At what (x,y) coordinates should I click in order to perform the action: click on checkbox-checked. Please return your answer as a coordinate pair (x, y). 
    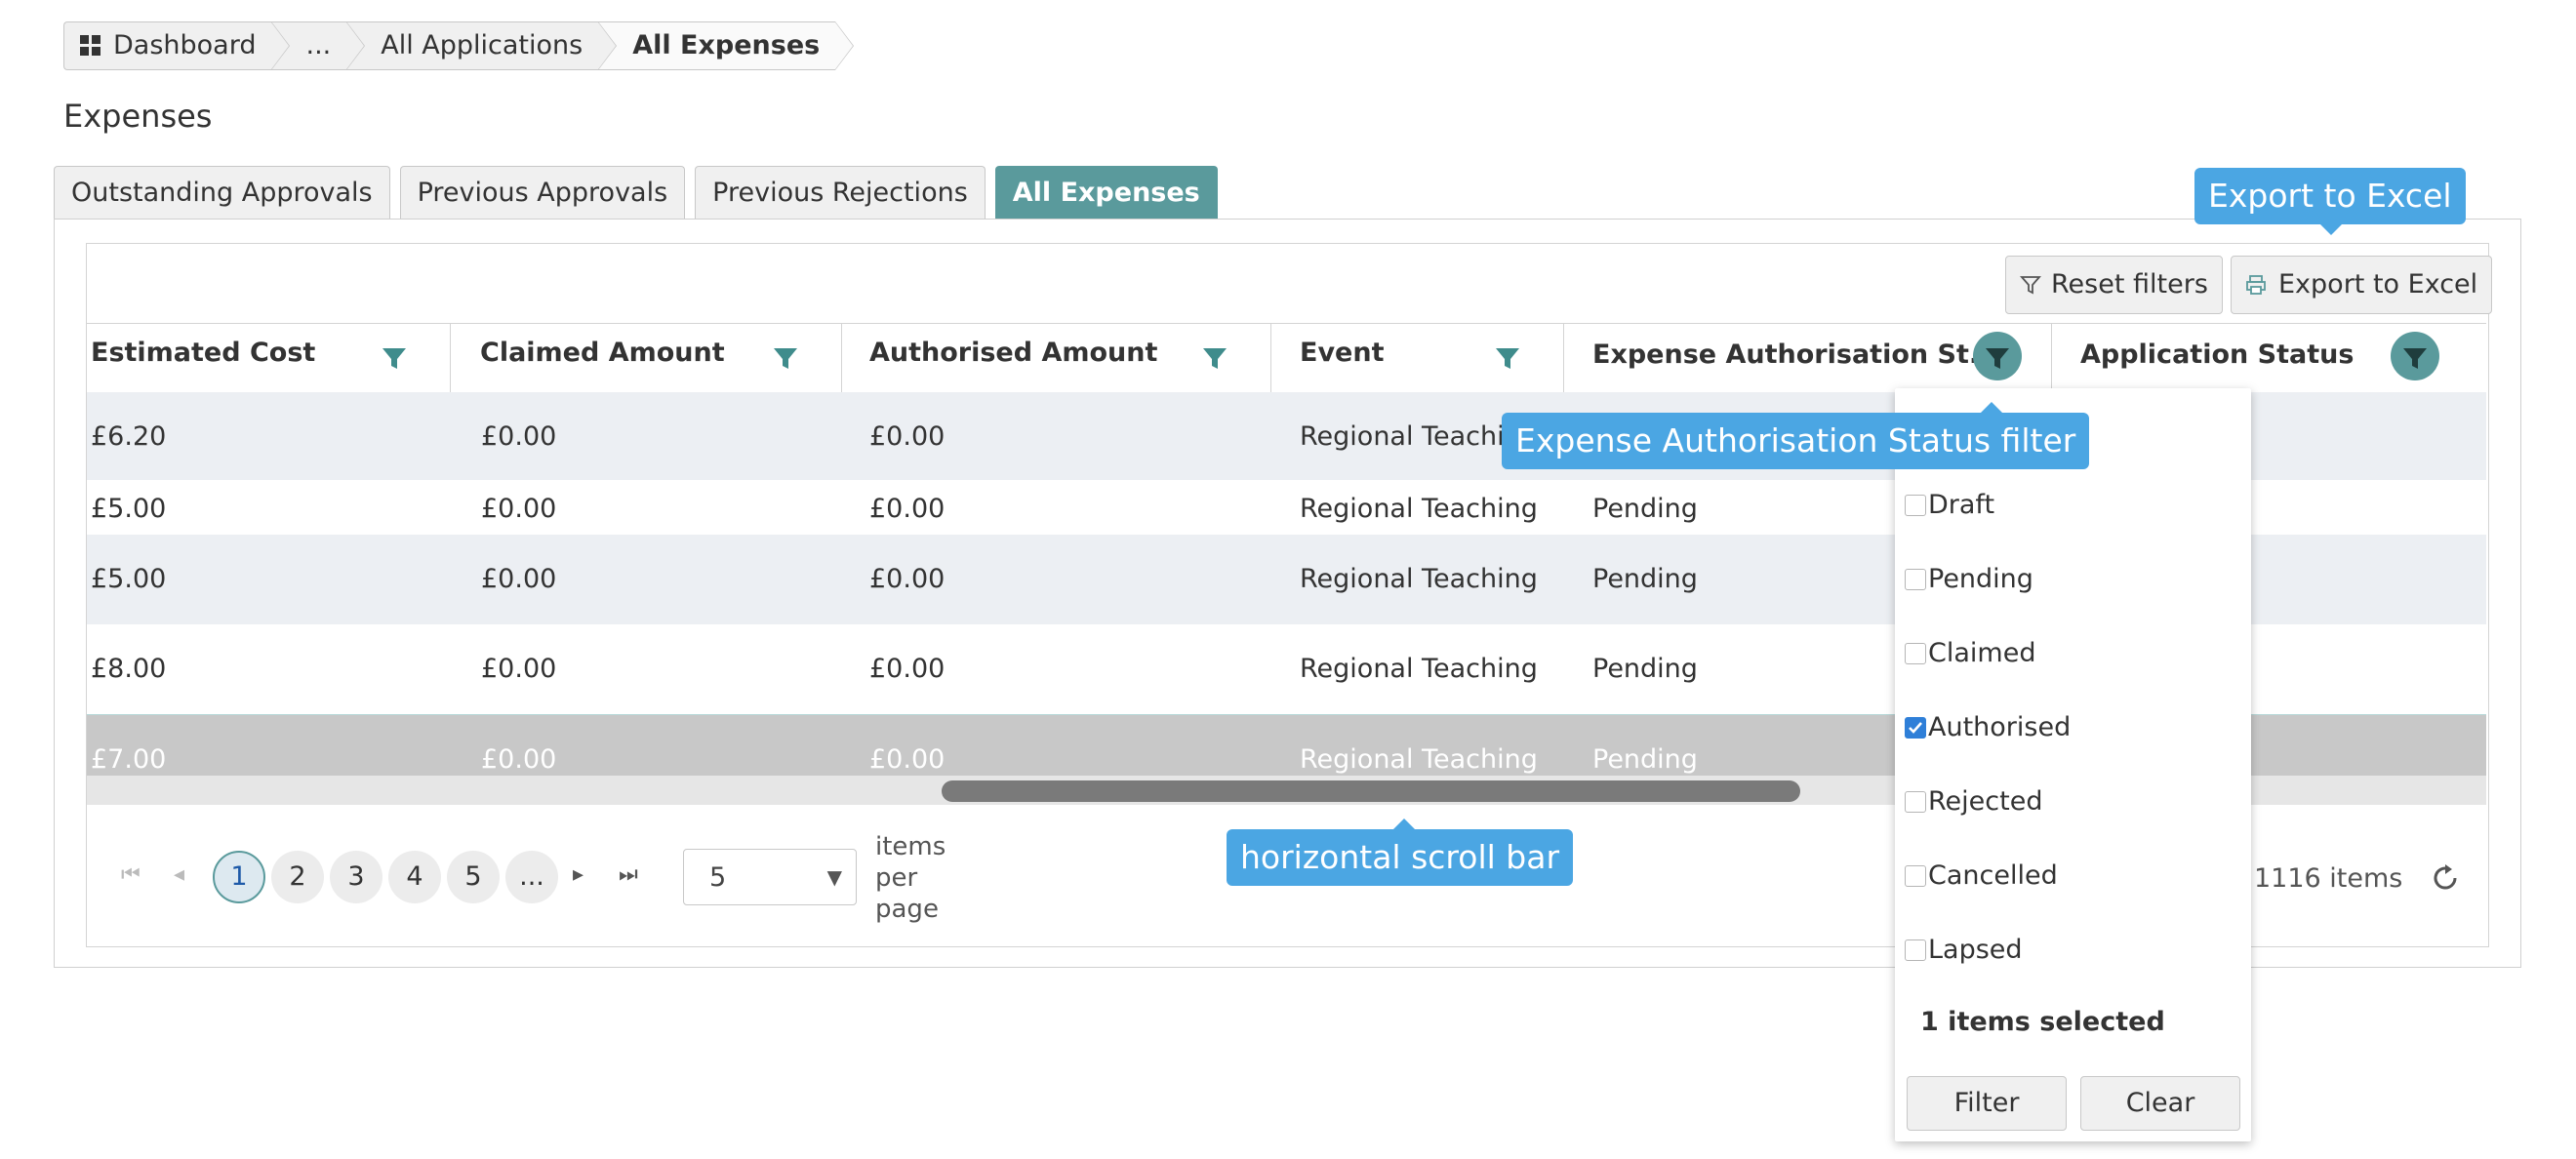
    Looking at the image, I should click on (1915, 727).